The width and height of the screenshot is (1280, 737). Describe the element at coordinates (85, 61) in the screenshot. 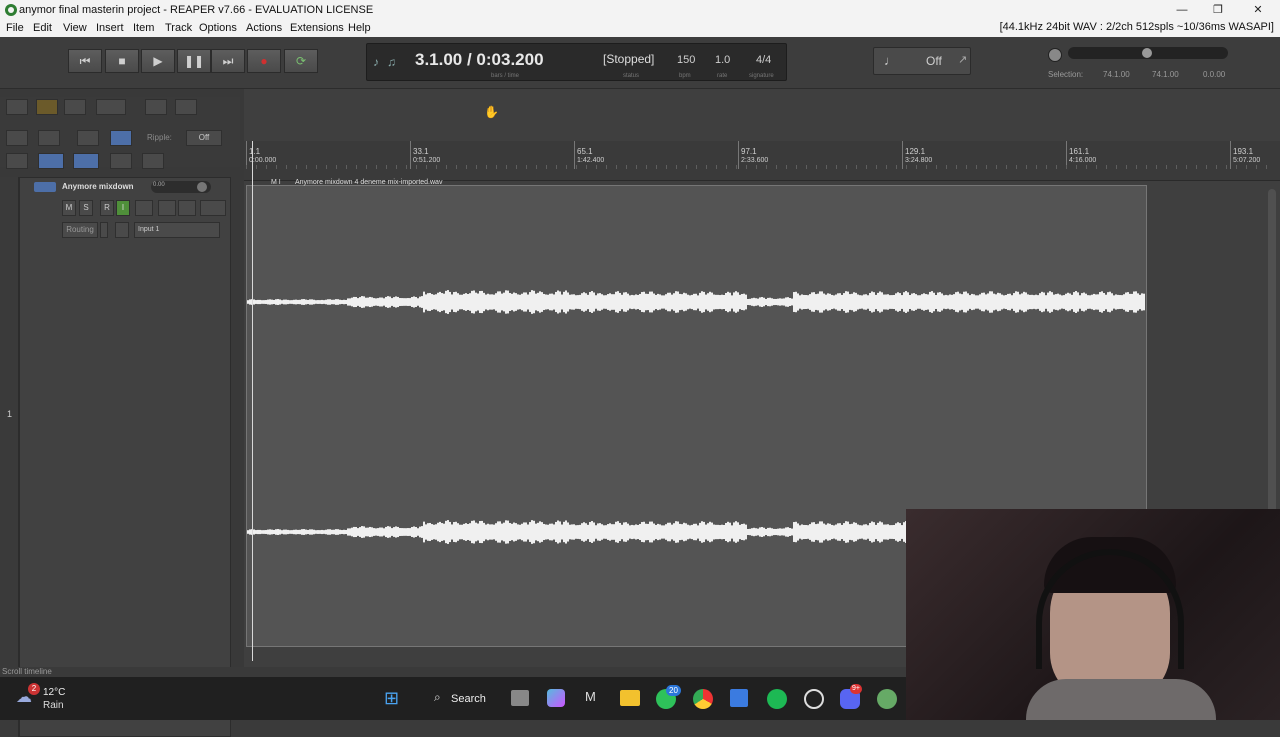

I see `go-to-start-button: ⏮` at that location.